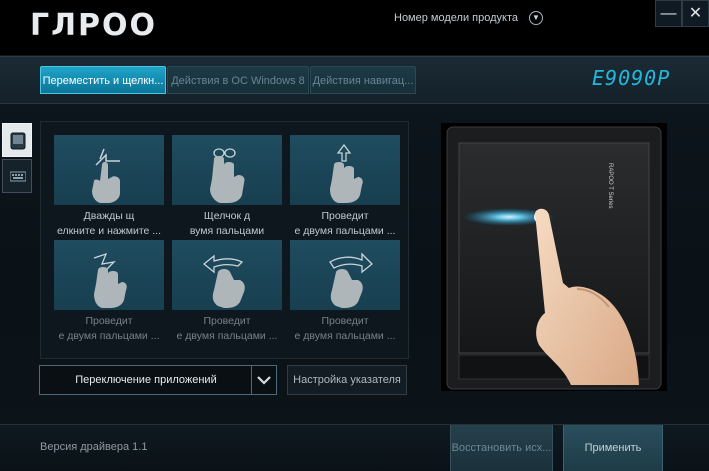 The image size is (709, 471). I want to click on touchpad-mode-button, so click(17, 140).